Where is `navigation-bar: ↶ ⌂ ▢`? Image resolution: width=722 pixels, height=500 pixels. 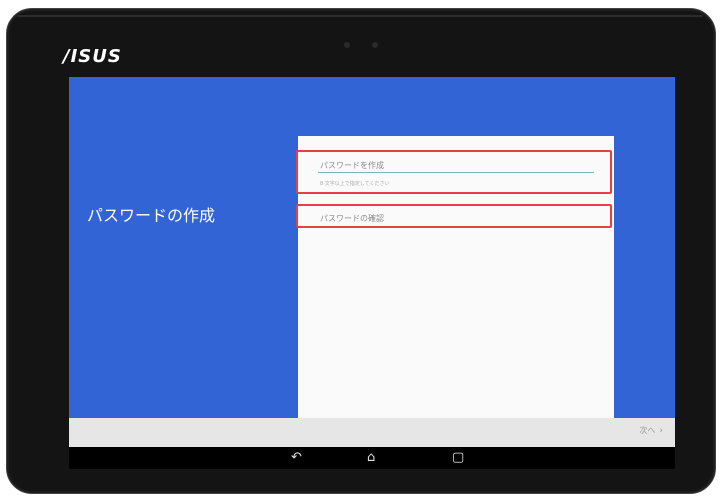
navigation-bar: ↶ ⌂ ▢ is located at coordinates (372, 458).